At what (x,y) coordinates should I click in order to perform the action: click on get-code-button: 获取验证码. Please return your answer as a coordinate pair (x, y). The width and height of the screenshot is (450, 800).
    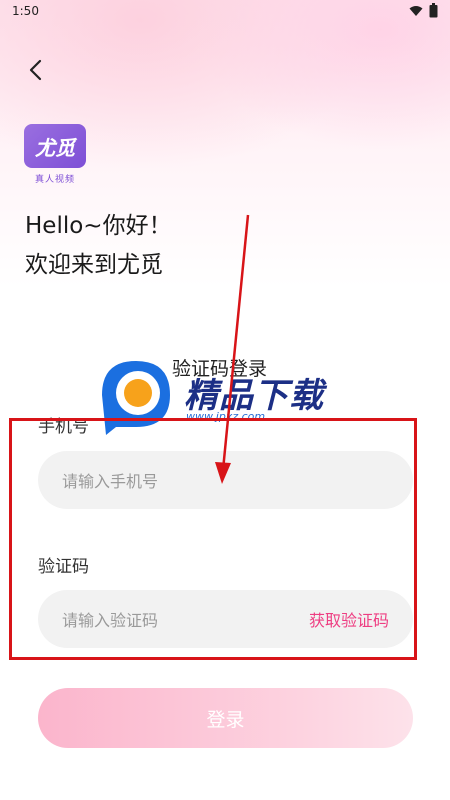
    Looking at the image, I should click on (349, 619).